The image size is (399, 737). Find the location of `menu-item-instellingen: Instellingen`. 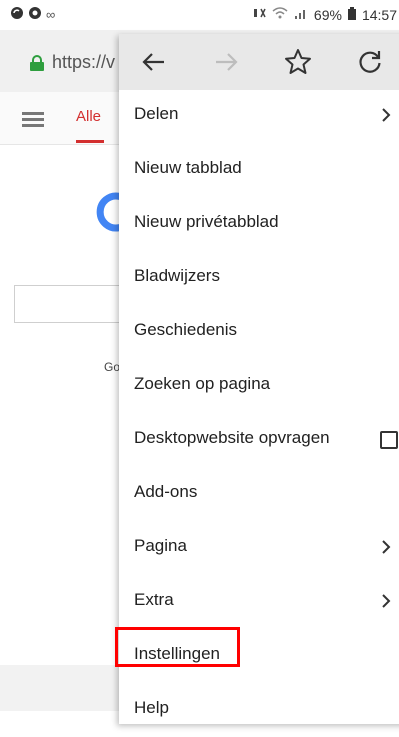

menu-item-instellingen: Instellingen is located at coordinates (259, 656).